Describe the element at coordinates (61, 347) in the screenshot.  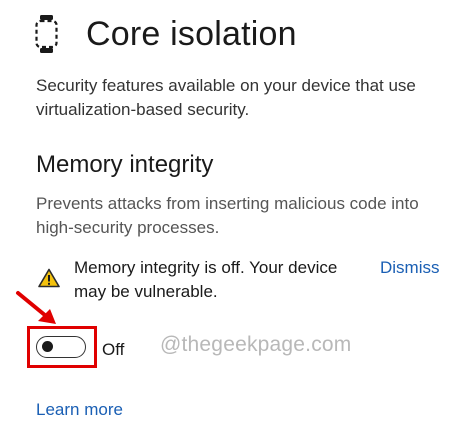
I see `memory-integrity-toggle` at that location.